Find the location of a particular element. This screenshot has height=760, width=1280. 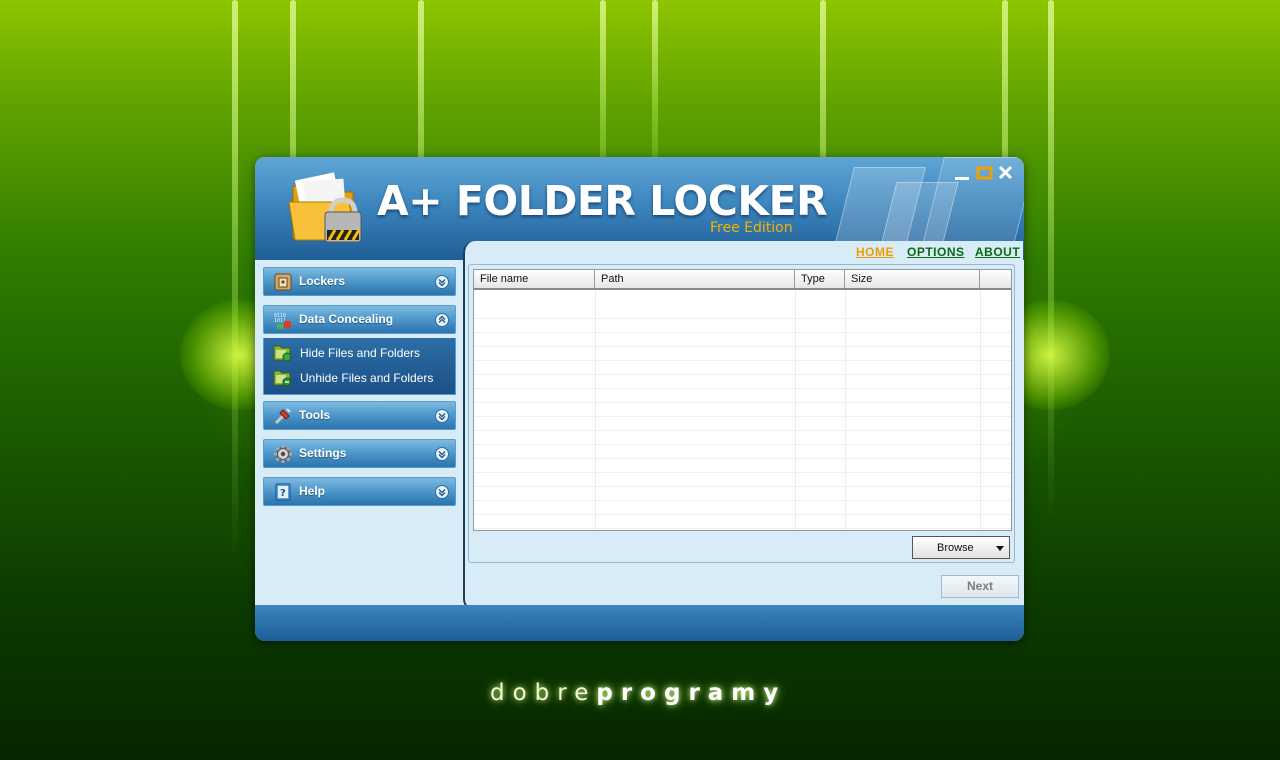

hide-files-icon is located at coordinates (282, 353).